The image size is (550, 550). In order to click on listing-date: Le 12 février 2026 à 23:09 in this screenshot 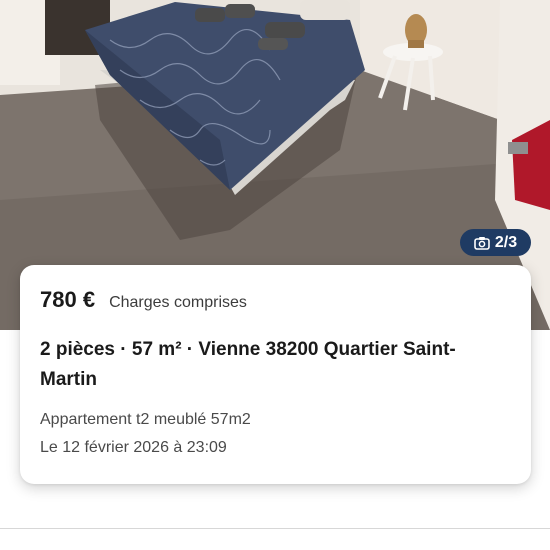, I will do `click(133, 447)`.